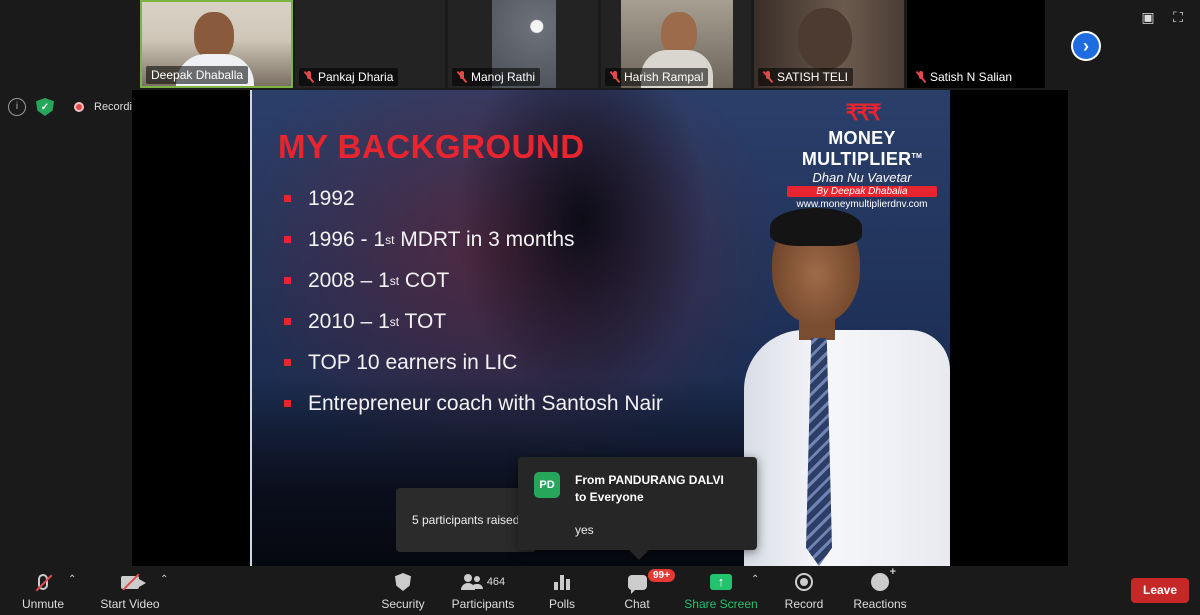 Image resolution: width=1200 pixels, height=615 pixels. Describe the element at coordinates (1160, 590) in the screenshot. I see `leave-meeting-button: Leave` at that location.